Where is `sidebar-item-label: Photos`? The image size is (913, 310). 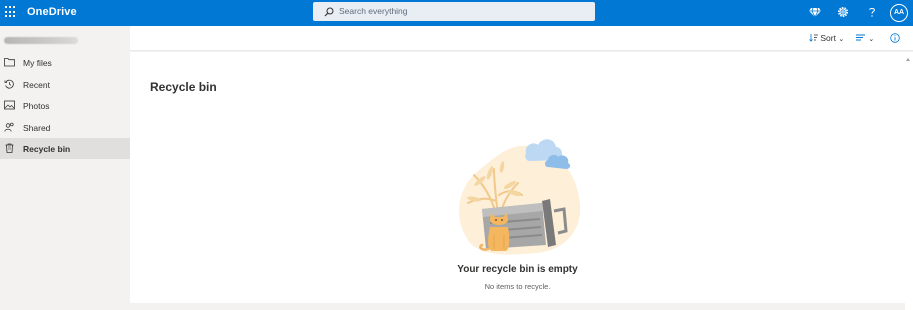
sidebar-item-label: Photos is located at coordinates (36, 106).